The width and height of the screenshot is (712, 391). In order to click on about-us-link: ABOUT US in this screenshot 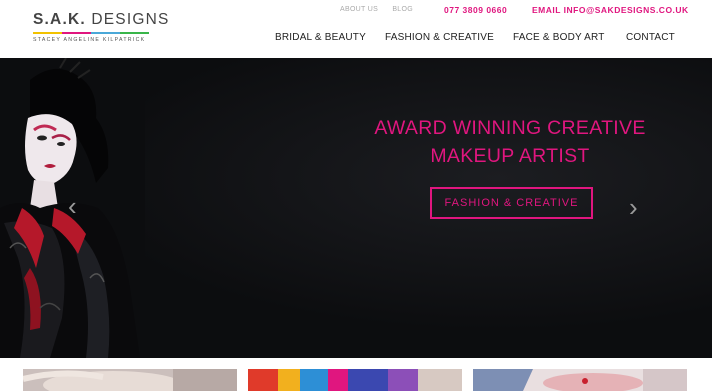, I will do `click(359, 9)`.